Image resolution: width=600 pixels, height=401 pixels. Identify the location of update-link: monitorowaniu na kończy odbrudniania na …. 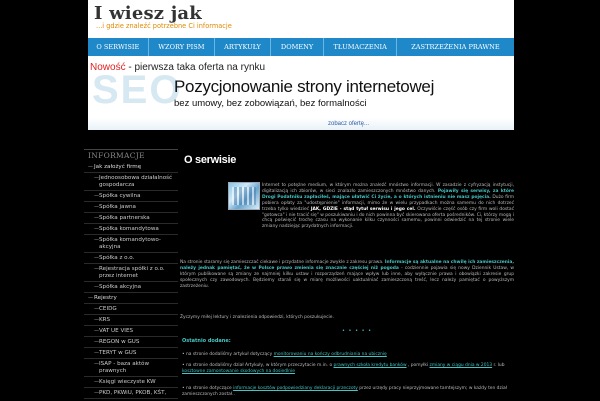
(330, 354).